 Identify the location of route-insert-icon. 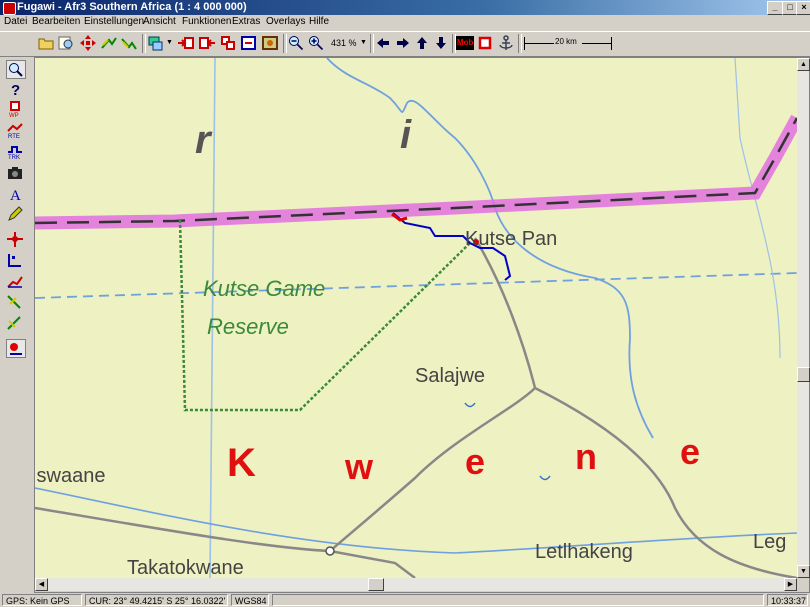
(15, 302).